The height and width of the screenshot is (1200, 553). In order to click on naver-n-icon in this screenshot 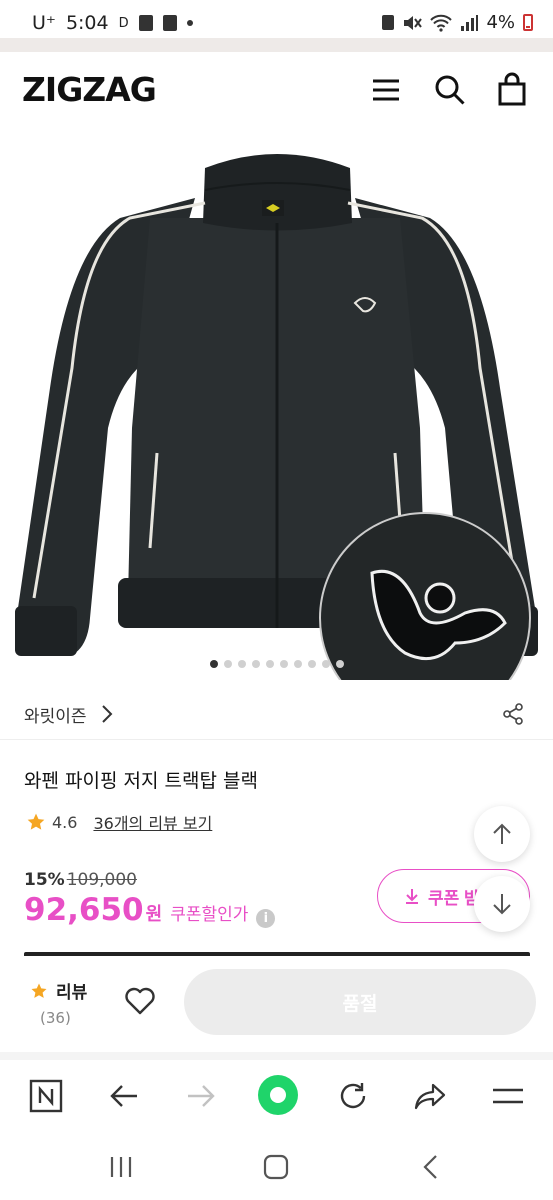, I will do `click(46, 1096)`.